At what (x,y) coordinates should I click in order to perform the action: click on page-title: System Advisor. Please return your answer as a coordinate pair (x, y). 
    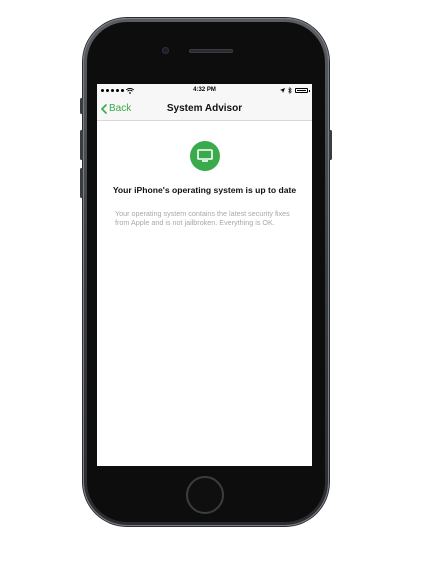
    Looking at the image, I should click on (204, 108).